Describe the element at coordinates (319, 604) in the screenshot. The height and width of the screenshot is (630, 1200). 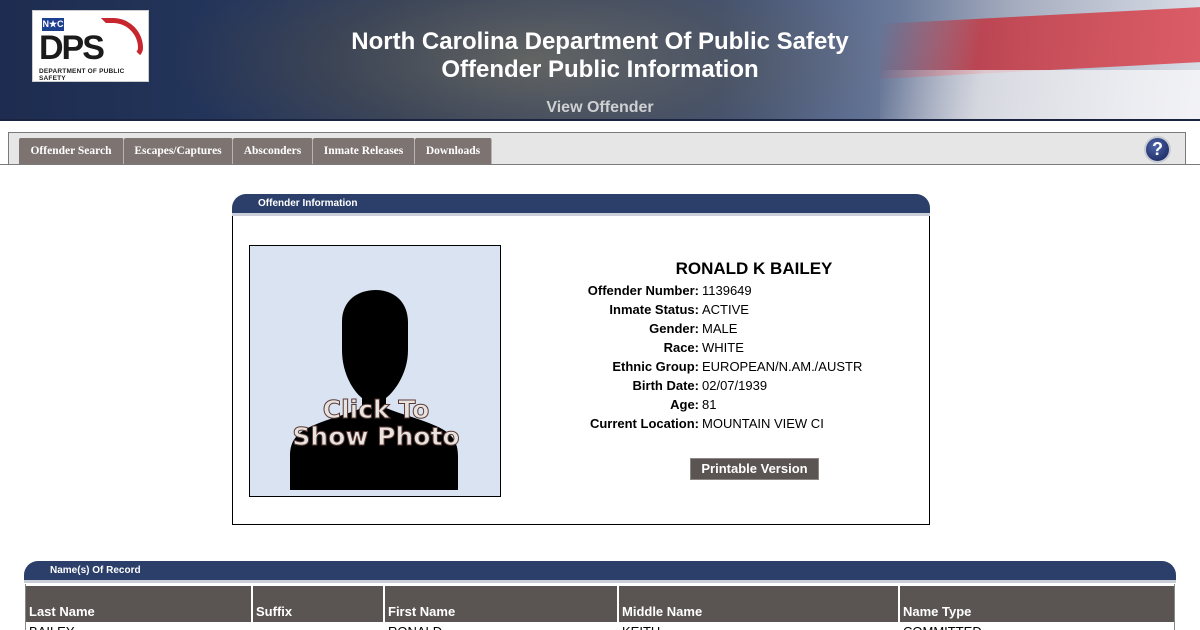
I see `column-header-suffix: Suffix` at that location.